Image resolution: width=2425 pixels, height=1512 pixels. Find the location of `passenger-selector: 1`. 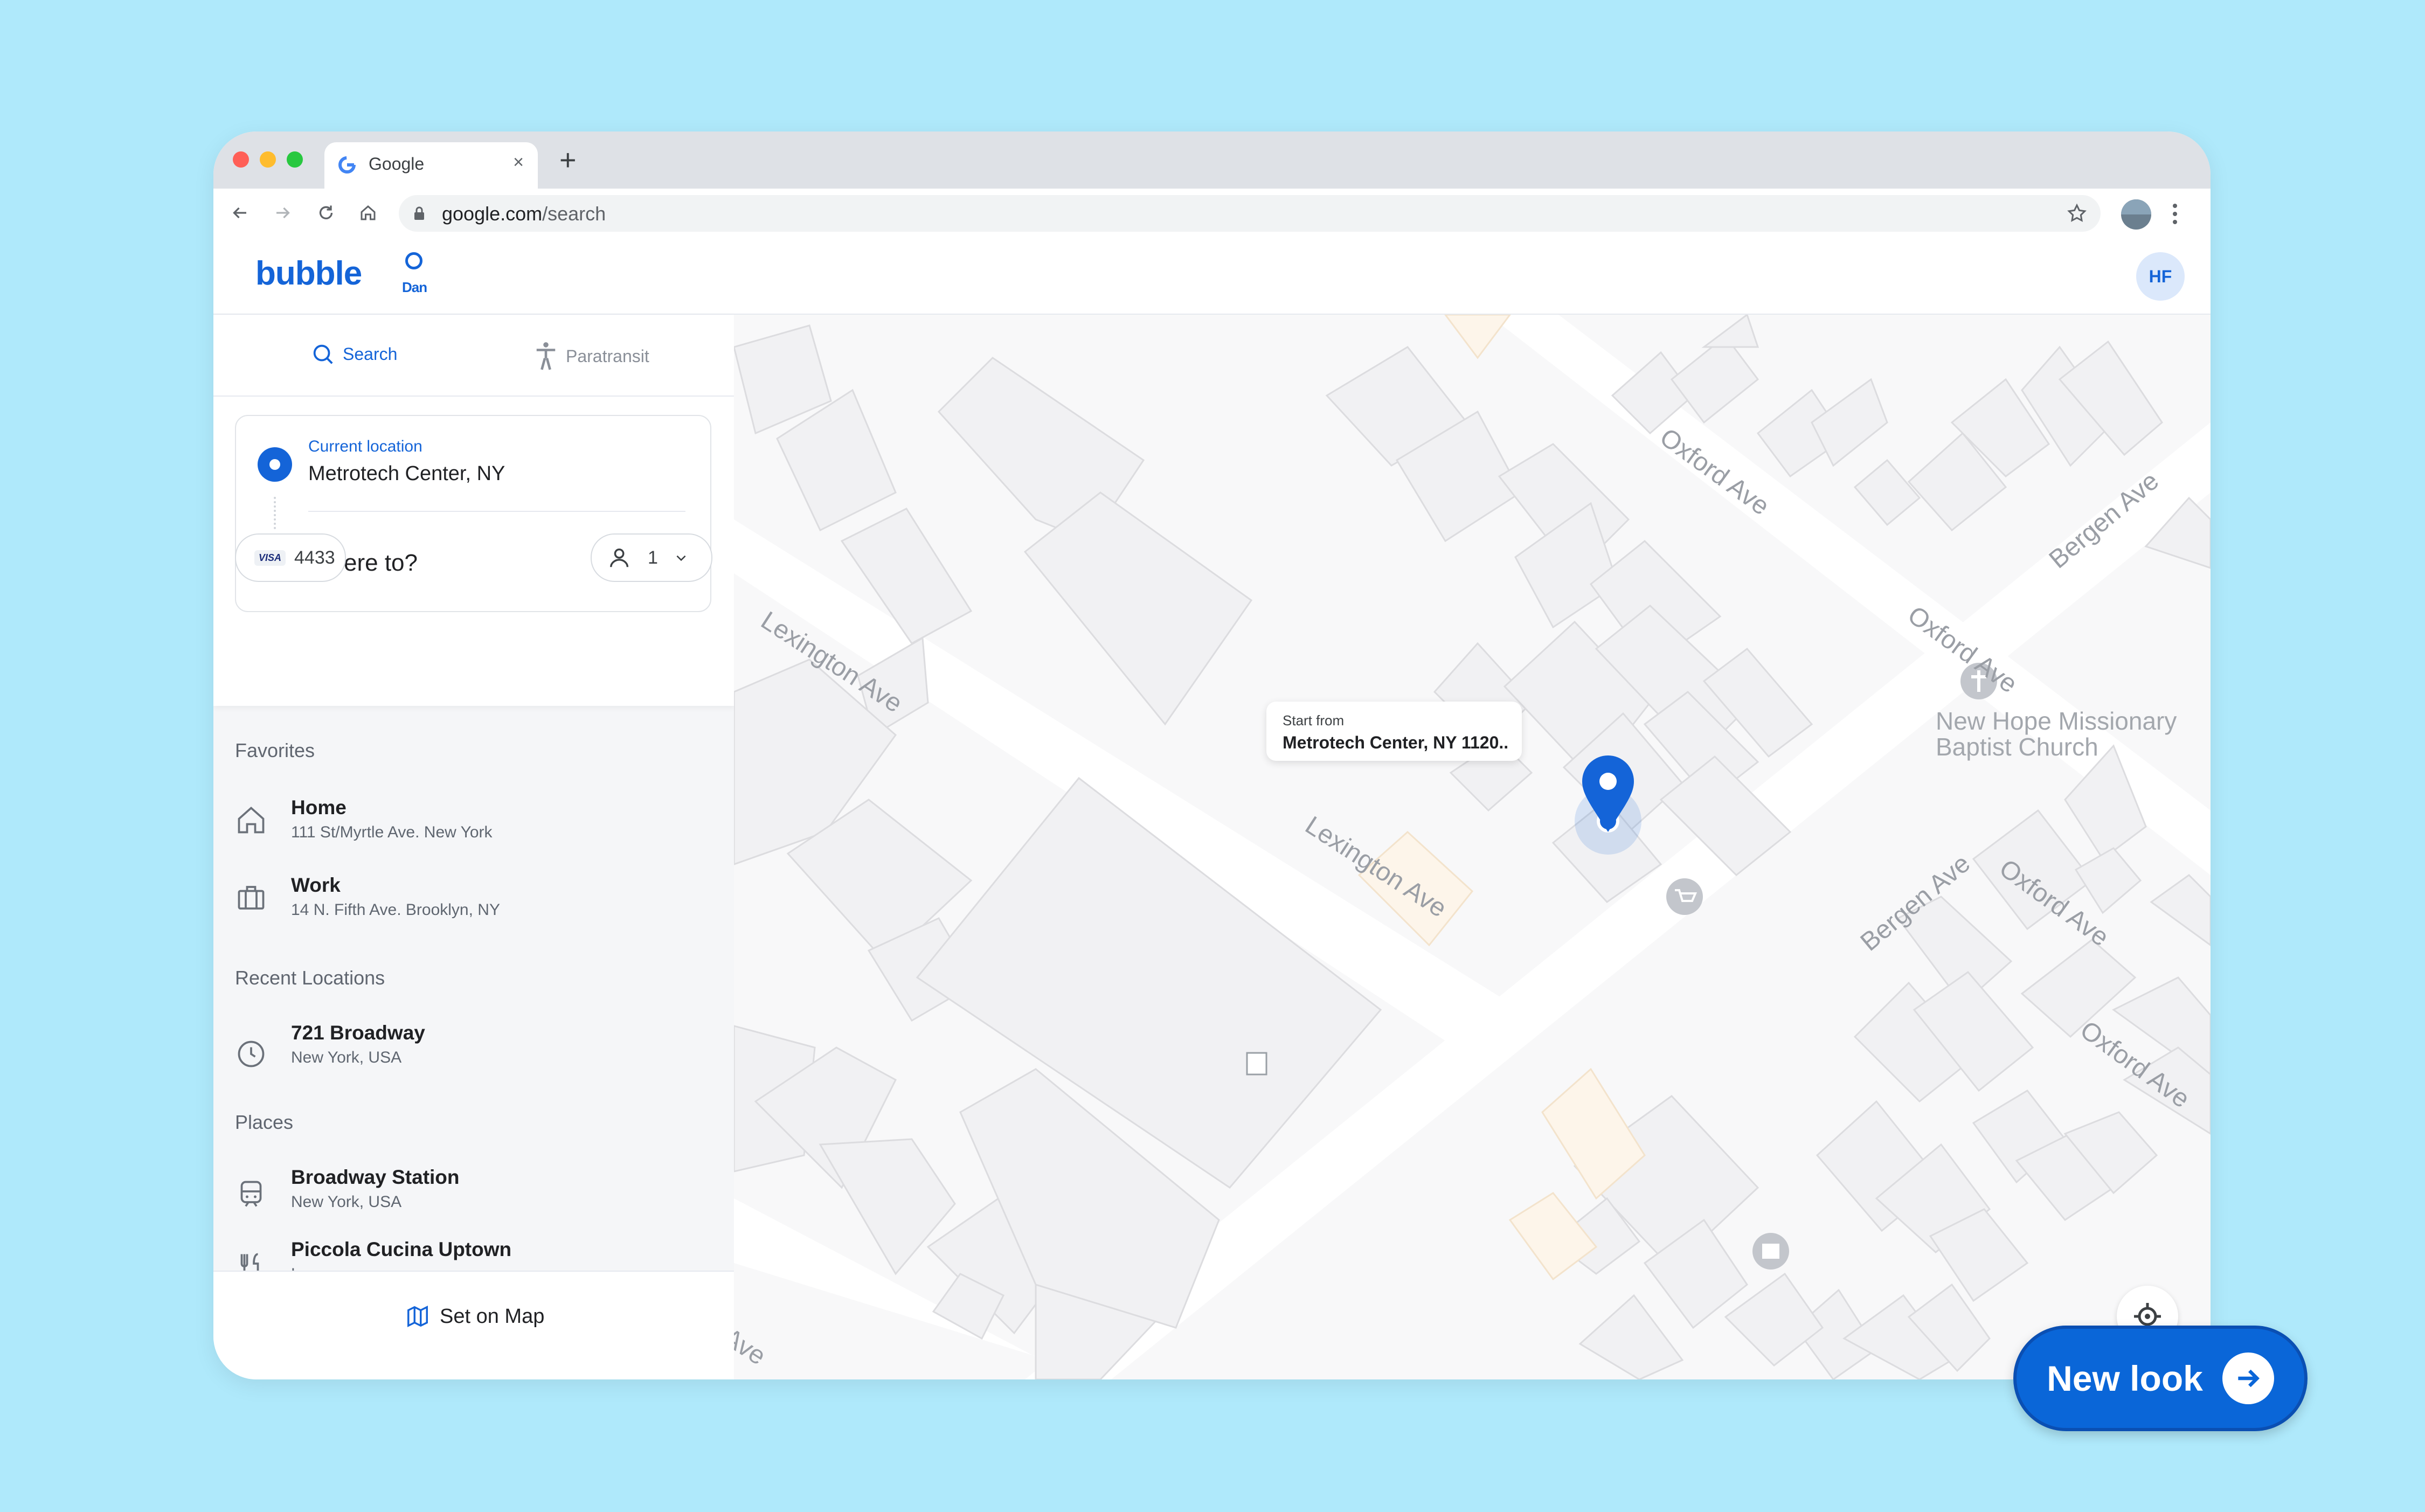

passenger-selector: 1 is located at coordinates (651, 557).